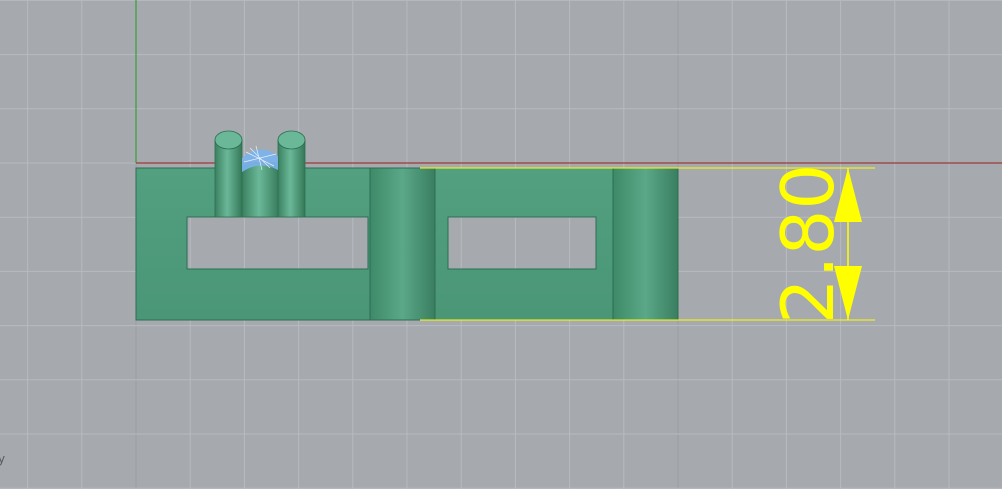 Image resolution: width=1002 pixels, height=489 pixels. I want to click on pin-left, so click(228, 174).